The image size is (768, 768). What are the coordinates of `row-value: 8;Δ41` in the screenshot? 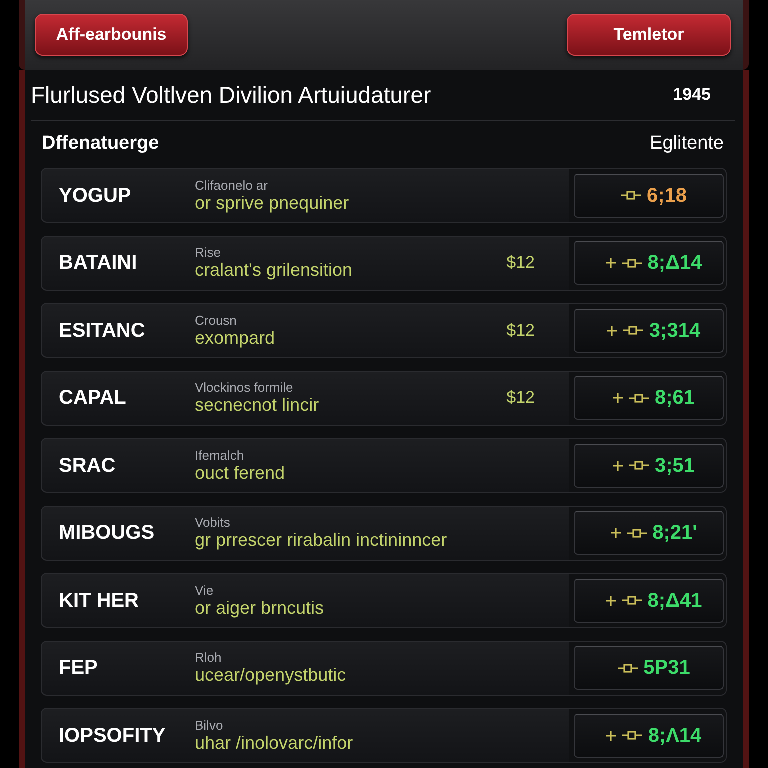 It's located at (675, 601).